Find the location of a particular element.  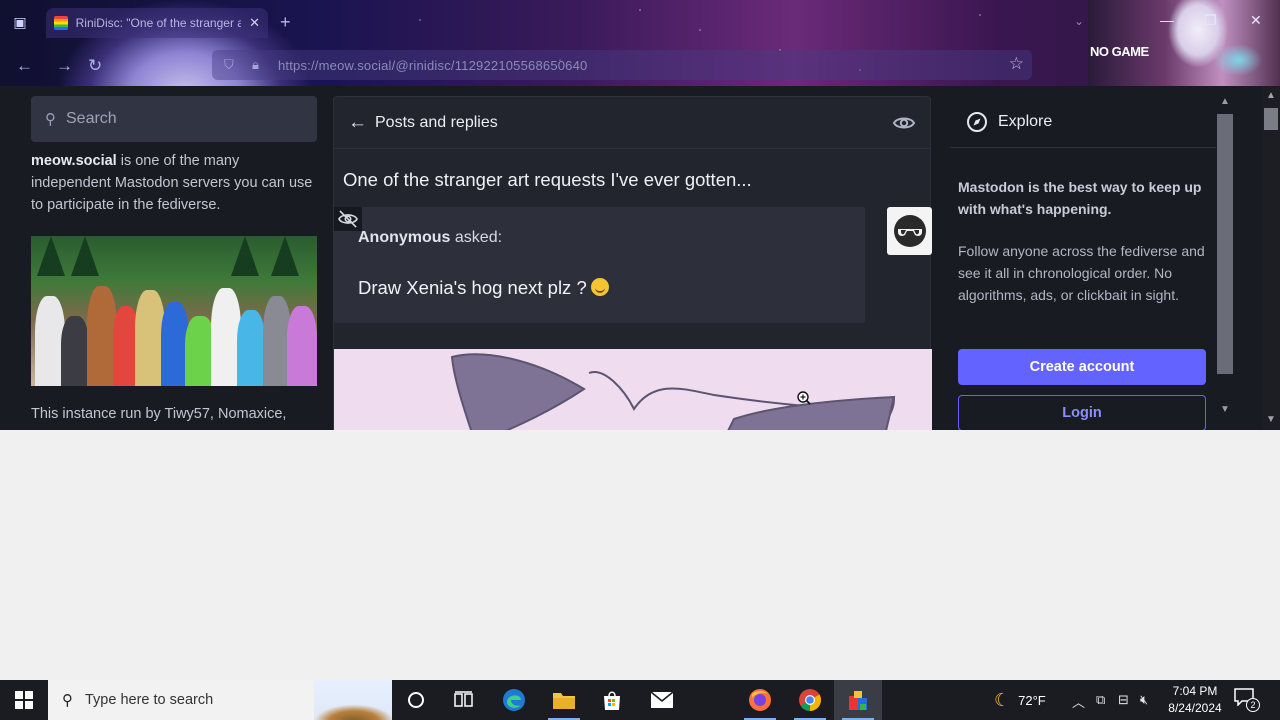

eye-slash-icon is located at coordinates (348, 219).